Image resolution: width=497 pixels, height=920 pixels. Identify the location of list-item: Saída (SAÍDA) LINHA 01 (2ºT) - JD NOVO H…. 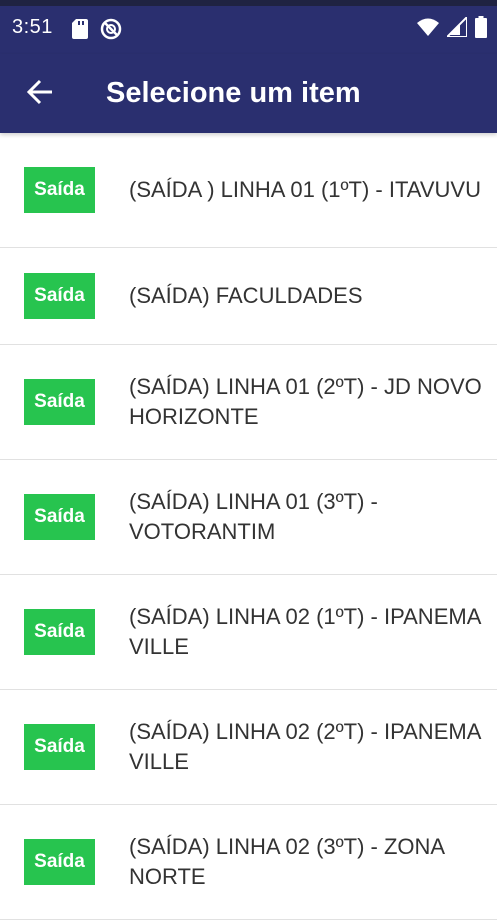
(248, 402).